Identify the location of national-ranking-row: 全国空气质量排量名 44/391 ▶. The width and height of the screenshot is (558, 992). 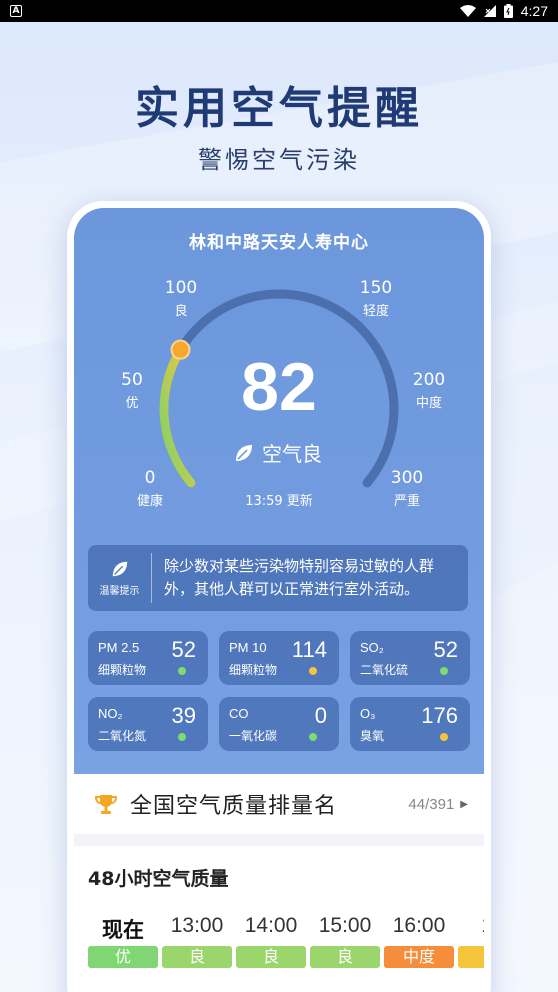
(279, 804).